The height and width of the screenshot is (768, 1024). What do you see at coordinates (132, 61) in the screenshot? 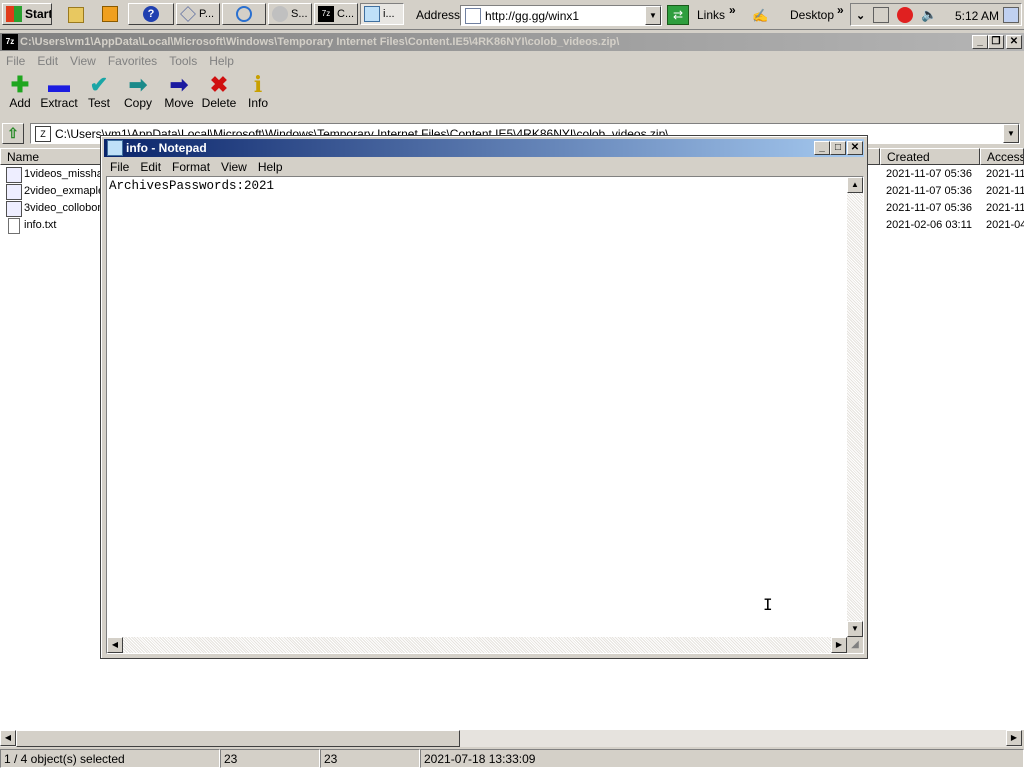
I see `menu-favorites: Favorites` at bounding box center [132, 61].